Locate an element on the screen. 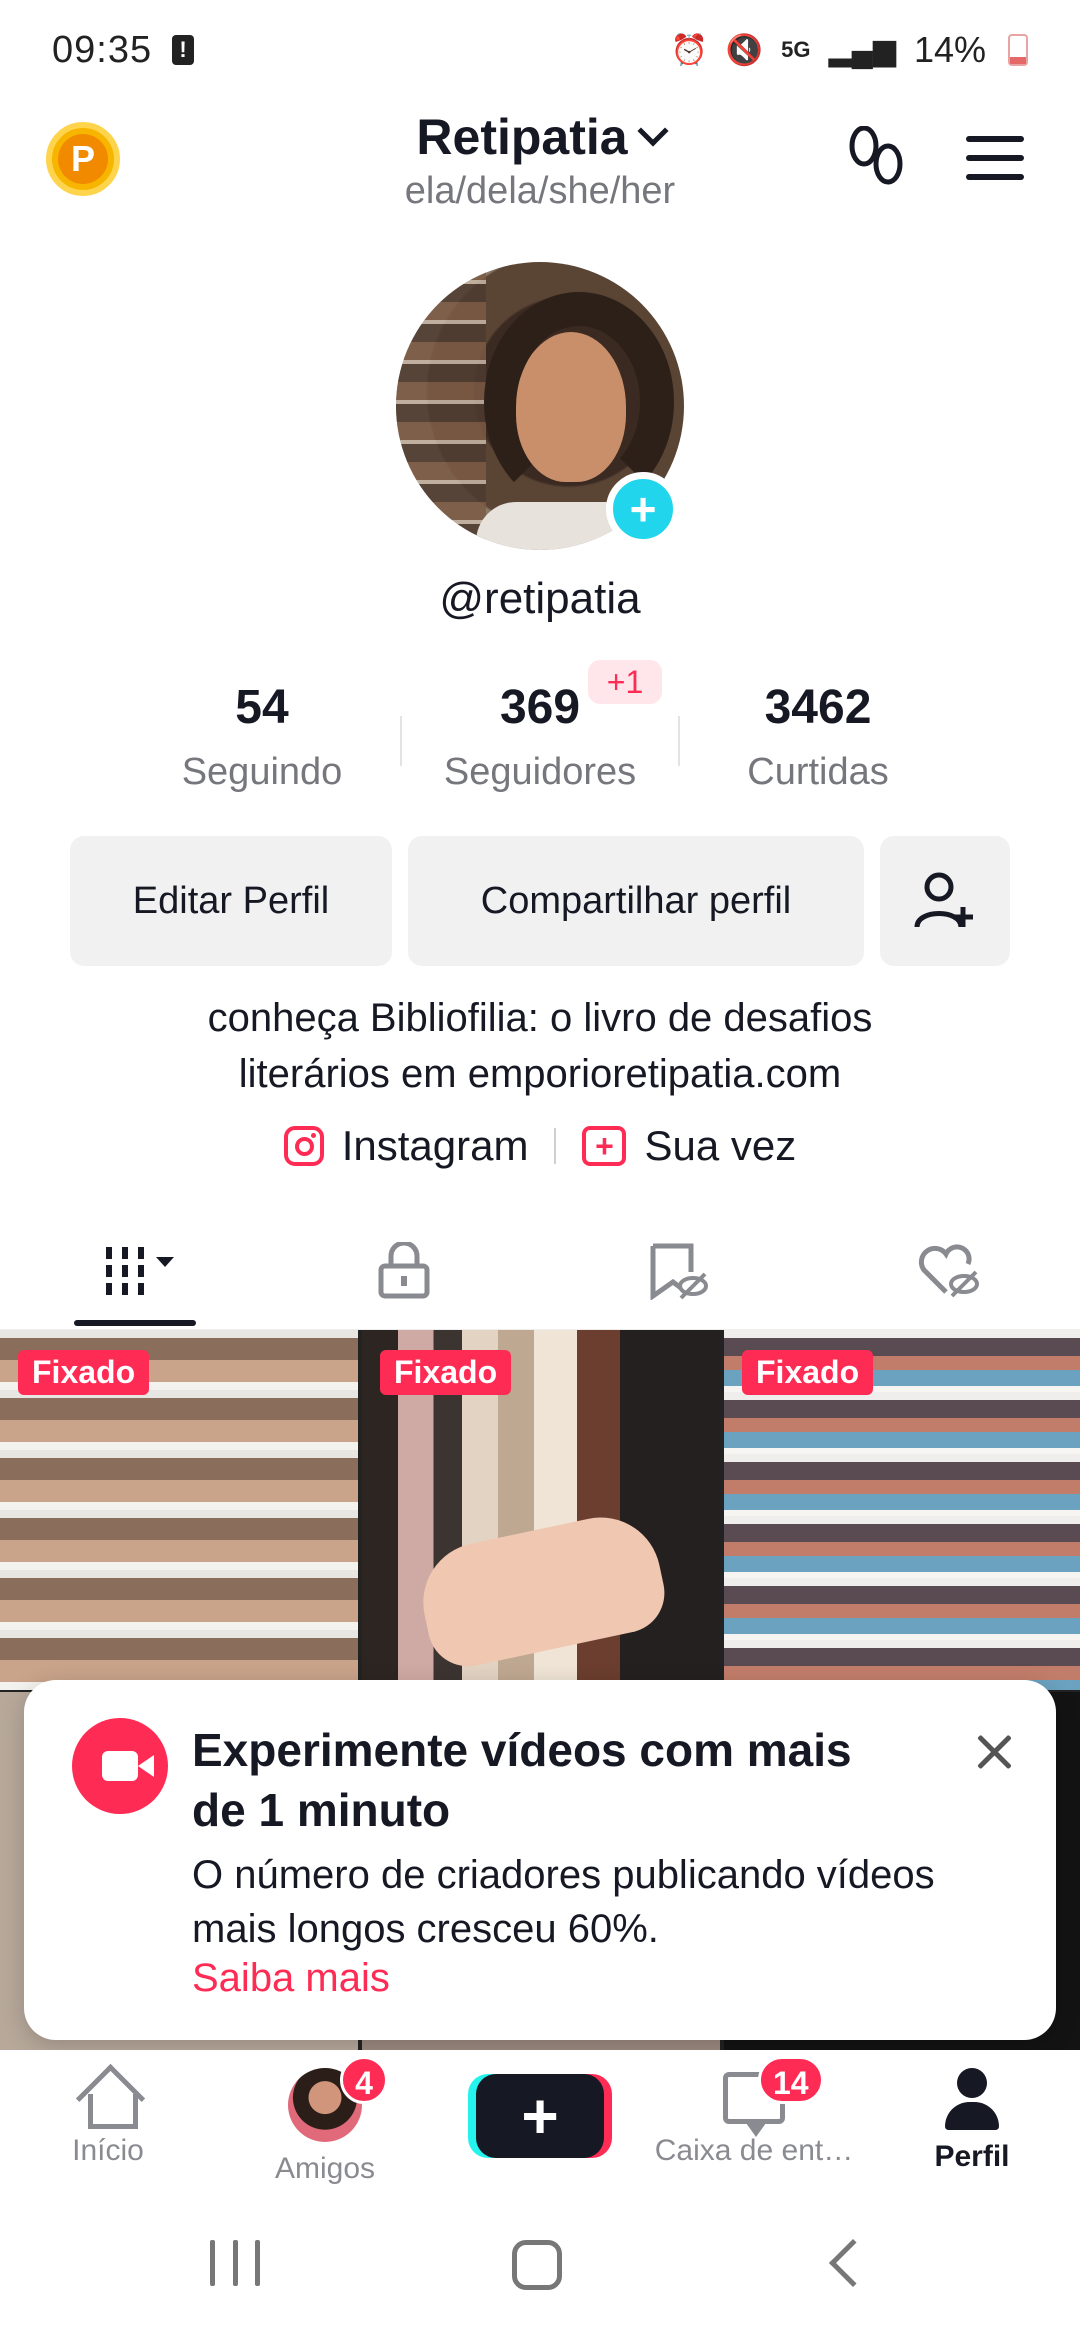  username-handle: @retipatia is located at coordinates (540, 598).